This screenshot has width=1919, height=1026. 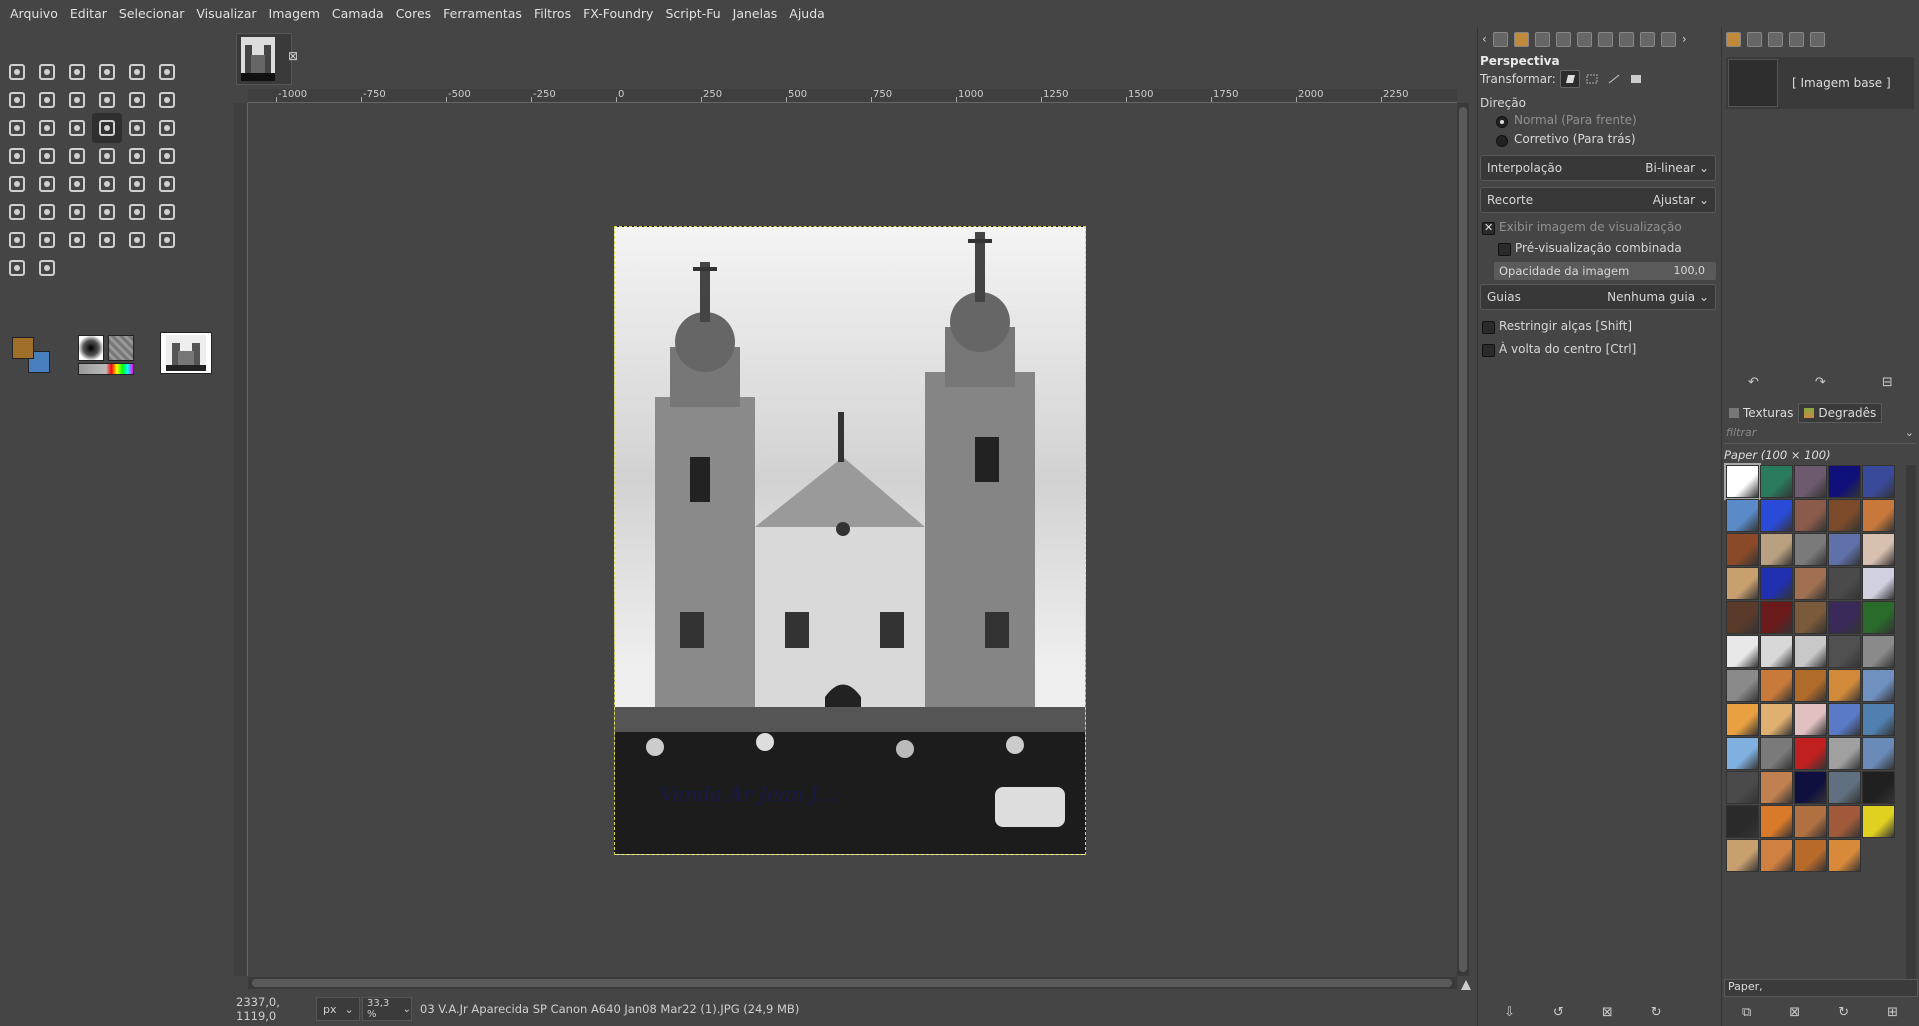 What do you see at coordinates (1817, 39) in the screenshot?
I see `menu-tab-icon` at bounding box center [1817, 39].